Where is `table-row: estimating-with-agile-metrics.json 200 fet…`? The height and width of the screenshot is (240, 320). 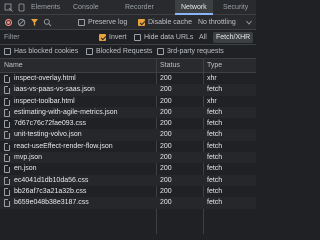
table-row: estimating-with-agile-metrics.json 200 fet… is located at coordinates (128, 112).